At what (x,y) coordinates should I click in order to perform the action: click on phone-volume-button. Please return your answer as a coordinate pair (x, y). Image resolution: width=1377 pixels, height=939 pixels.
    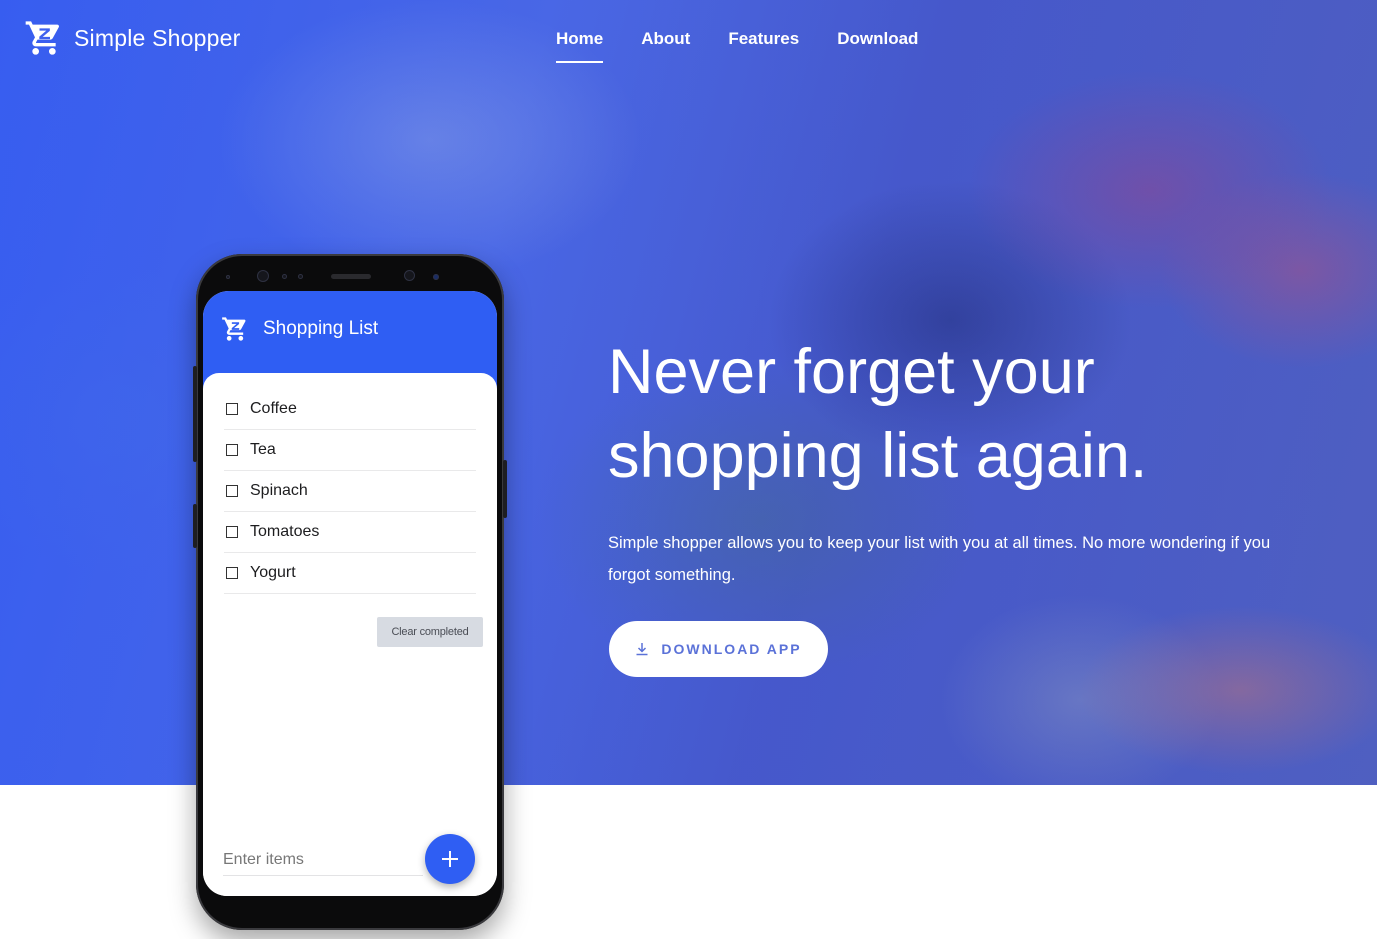
    Looking at the image, I should click on (195, 414).